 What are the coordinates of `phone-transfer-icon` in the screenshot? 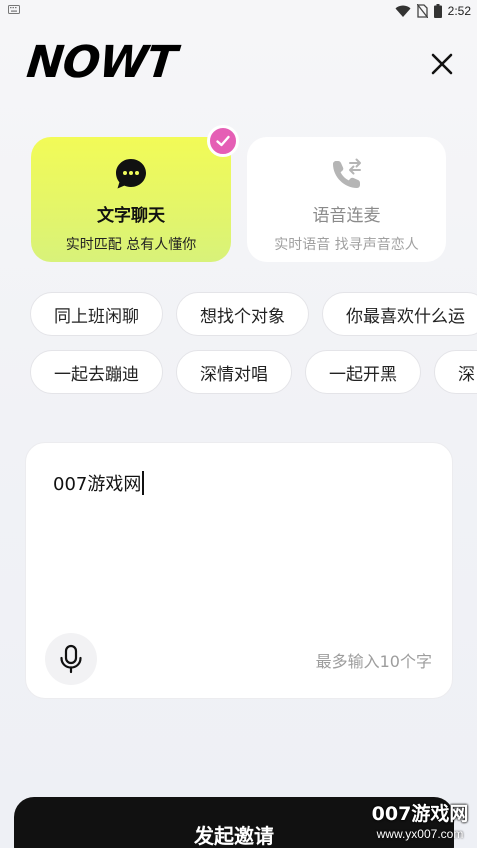 It's located at (346, 173).